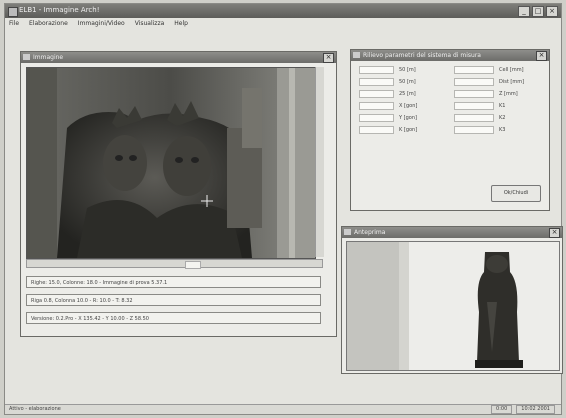  I want to click on status-bar: Attivo - elaborazione 0:00 10:02 2001, so click(283, 409).